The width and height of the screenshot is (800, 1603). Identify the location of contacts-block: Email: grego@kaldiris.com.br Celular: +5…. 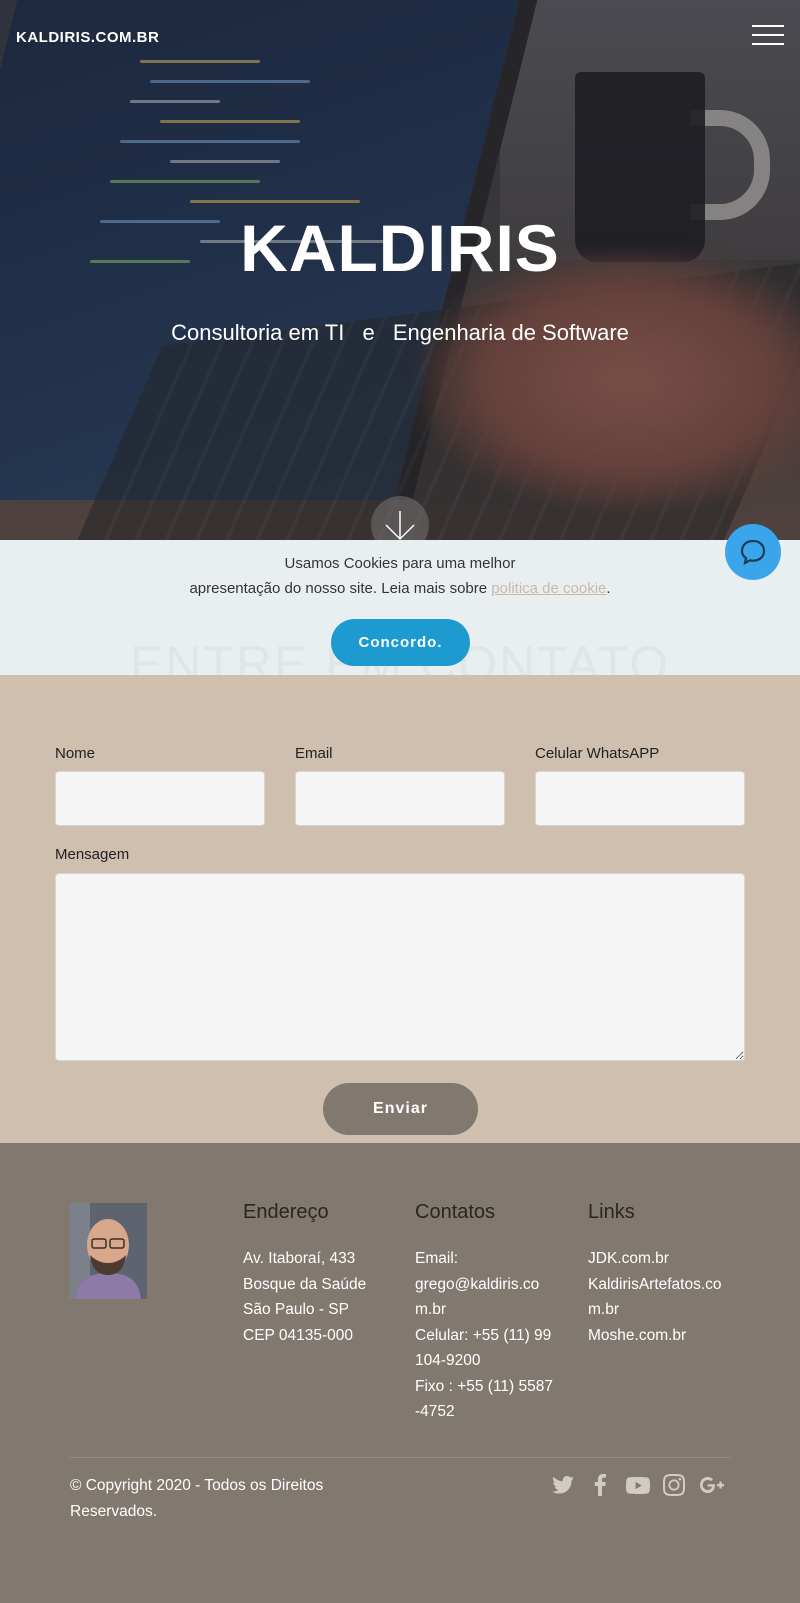
(485, 1335).